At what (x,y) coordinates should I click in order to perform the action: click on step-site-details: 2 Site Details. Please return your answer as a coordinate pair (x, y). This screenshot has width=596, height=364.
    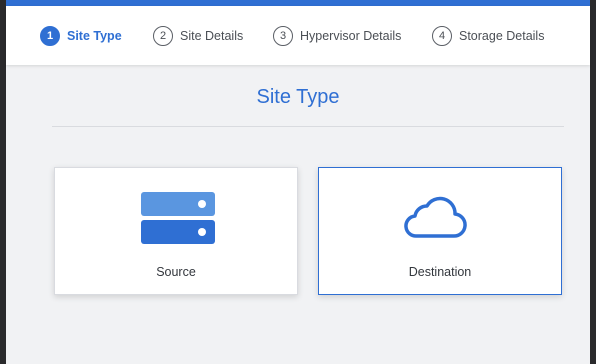
    Looking at the image, I should click on (198, 36).